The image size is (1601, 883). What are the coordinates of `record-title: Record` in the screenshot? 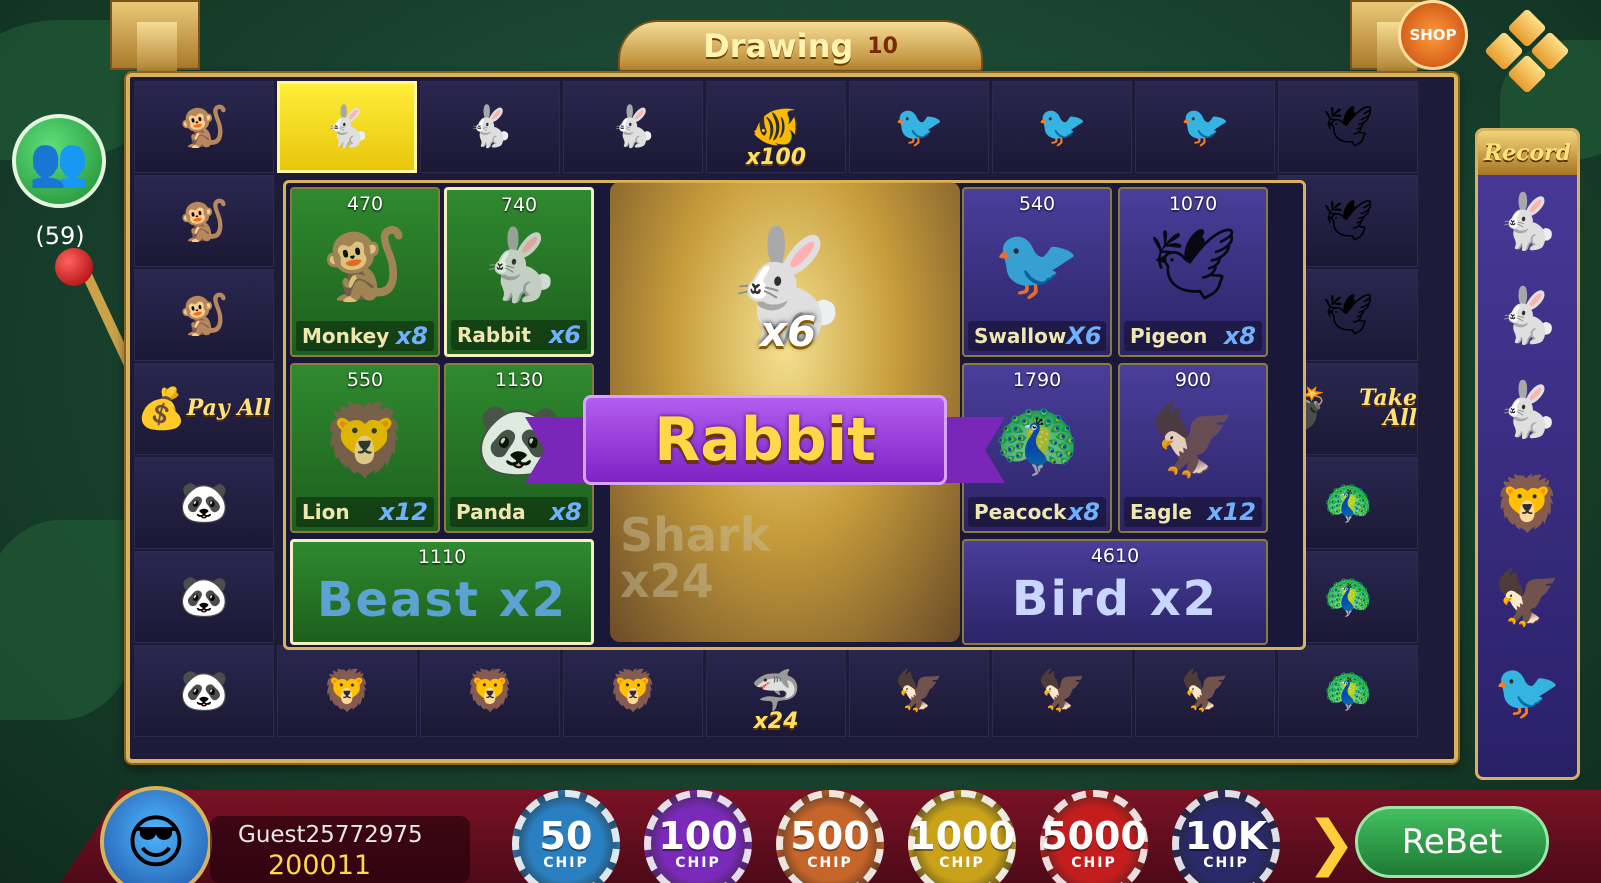 It's located at (1527, 153).